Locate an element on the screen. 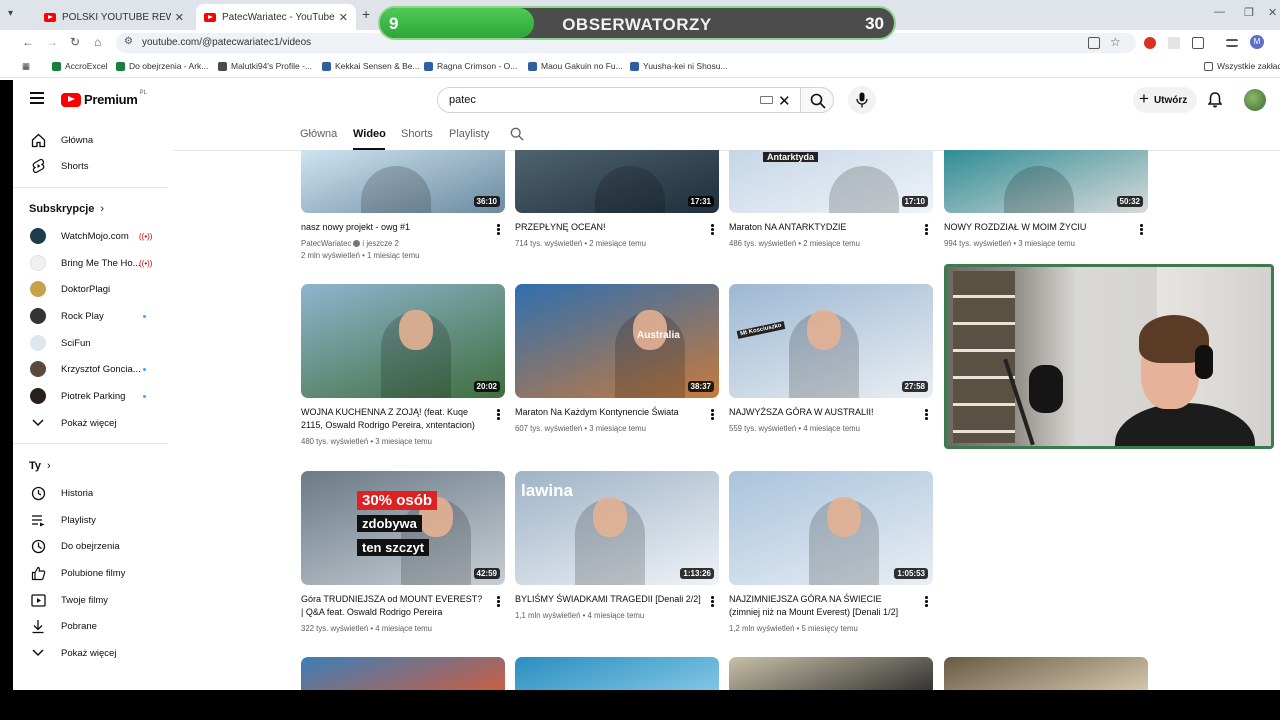 This screenshot has height=720, width=1280. tab-search-icon: ▾ is located at coordinates (15, 15).